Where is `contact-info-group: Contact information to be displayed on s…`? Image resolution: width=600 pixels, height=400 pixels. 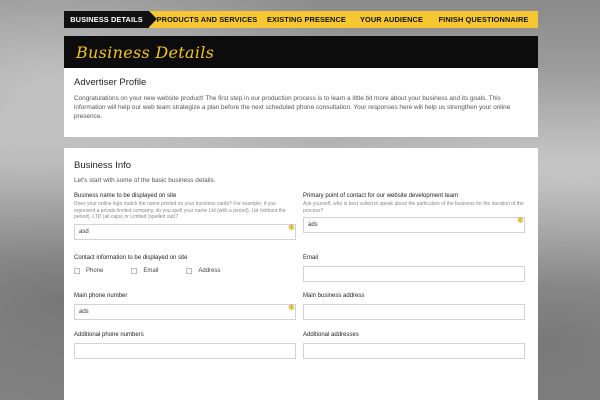
contact-info-group: Contact information to be displayed on s… is located at coordinates (185, 264).